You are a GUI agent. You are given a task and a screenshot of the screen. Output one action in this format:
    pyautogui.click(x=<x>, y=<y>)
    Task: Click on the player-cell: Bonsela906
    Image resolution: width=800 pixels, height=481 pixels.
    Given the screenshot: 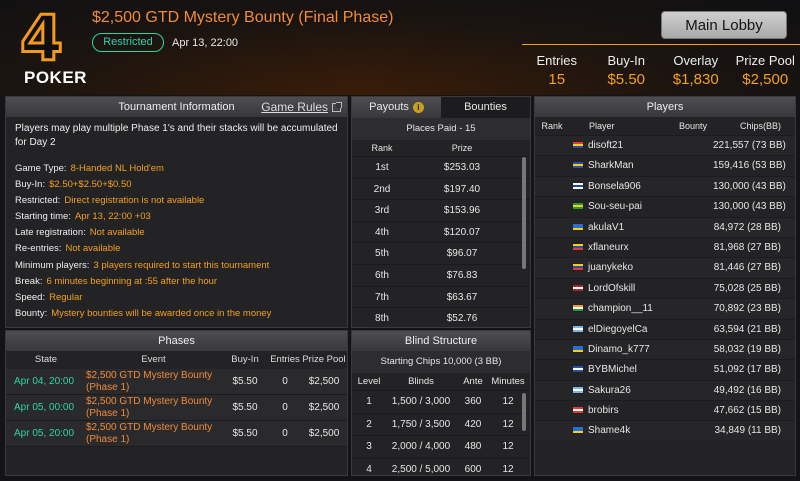 What is the action you would take?
    pyautogui.click(x=621, y=186)
    